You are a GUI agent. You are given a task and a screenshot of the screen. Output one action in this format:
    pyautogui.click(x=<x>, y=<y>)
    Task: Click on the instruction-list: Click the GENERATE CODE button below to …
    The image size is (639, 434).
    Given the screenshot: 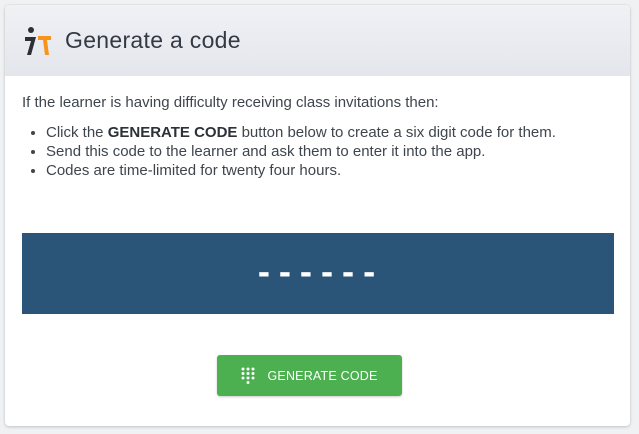 What is the action you would take?
    pyautogui.click(x=317, y=151)
    